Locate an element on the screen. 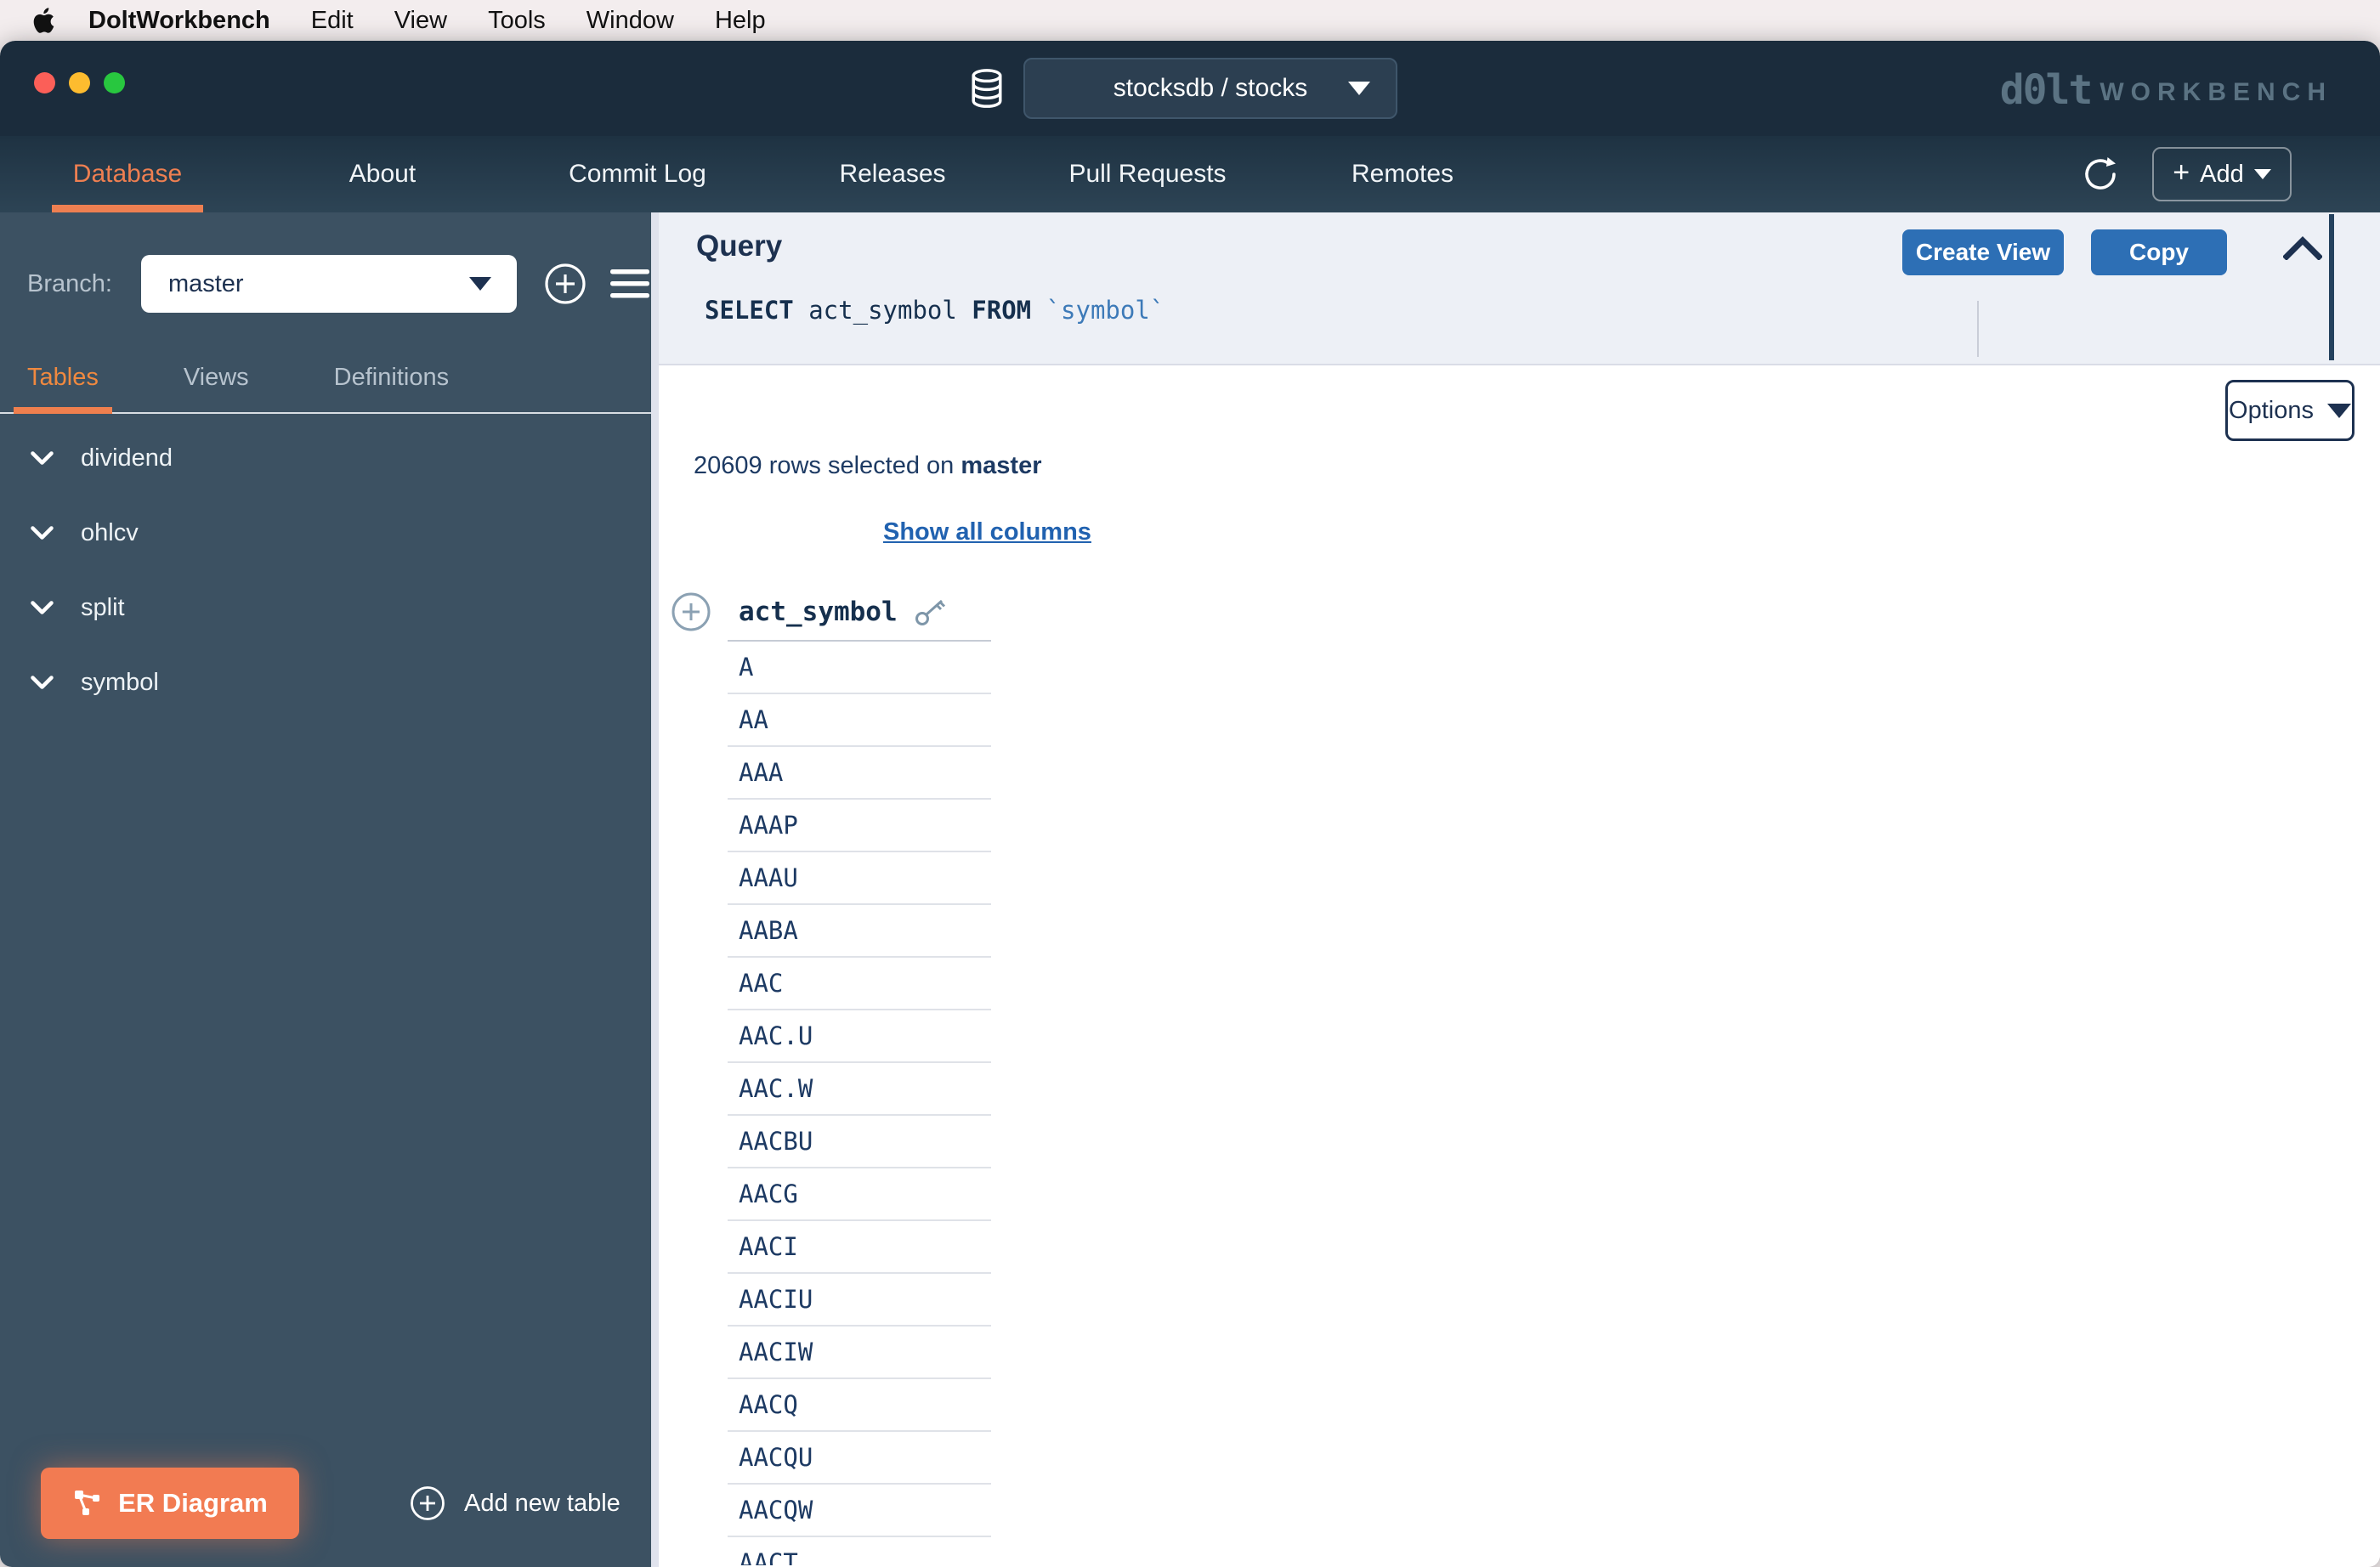 Image resolution: width=2380 pixels, height=1567 pixels. sql-token: SELECT is located at coordinates (749, 310).